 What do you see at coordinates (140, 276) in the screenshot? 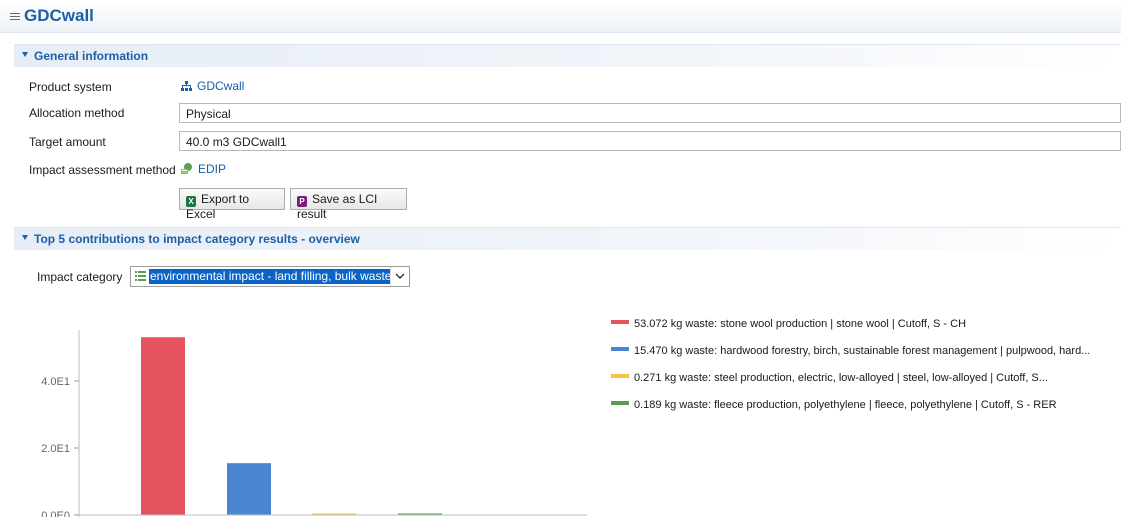
I see `impact-category-icon` at bounding box center [140, 276].